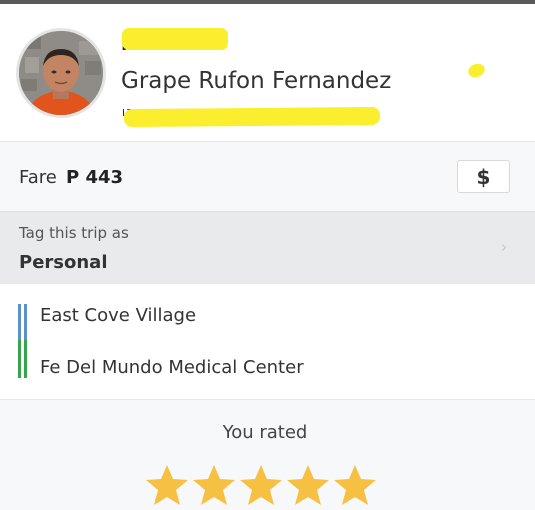 The height and width of the screenshot is (510, 535). I want to click on fare-amount: P 443, so click(95, 177).